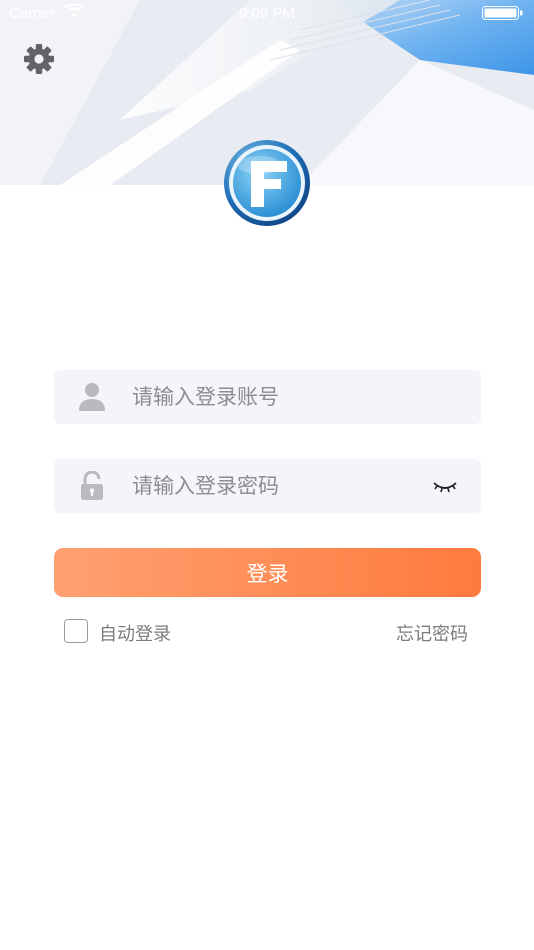 The height and width of the screenshot is (950, 534). Describe the element at coordinates (445, 486) in the screenshot. I see `eye-closed-icon` at that location.